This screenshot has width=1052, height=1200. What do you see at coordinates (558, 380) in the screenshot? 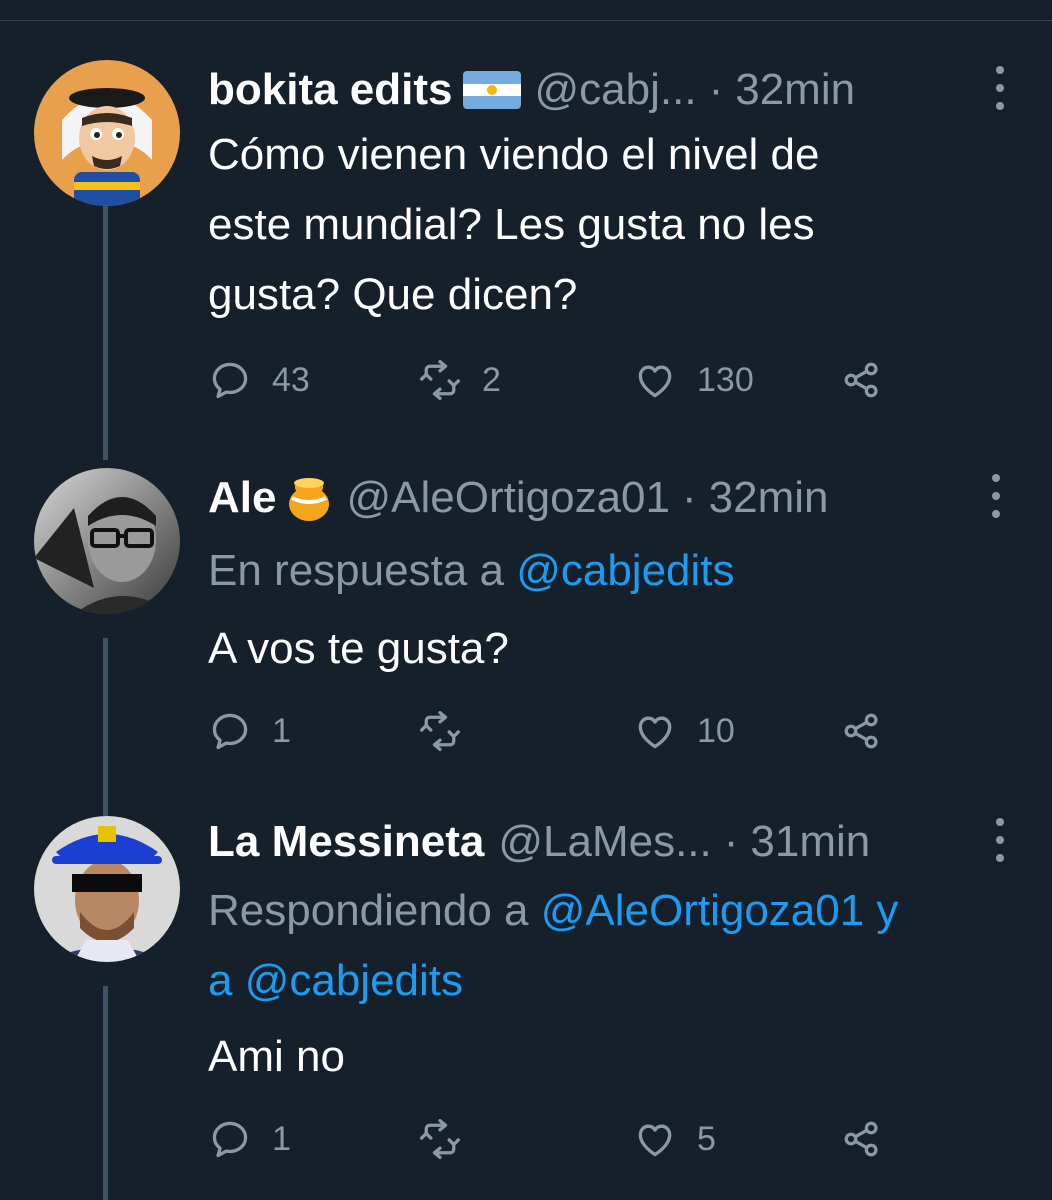
I see `action-bar: 43 2 130` at bounding box center [558, 380].